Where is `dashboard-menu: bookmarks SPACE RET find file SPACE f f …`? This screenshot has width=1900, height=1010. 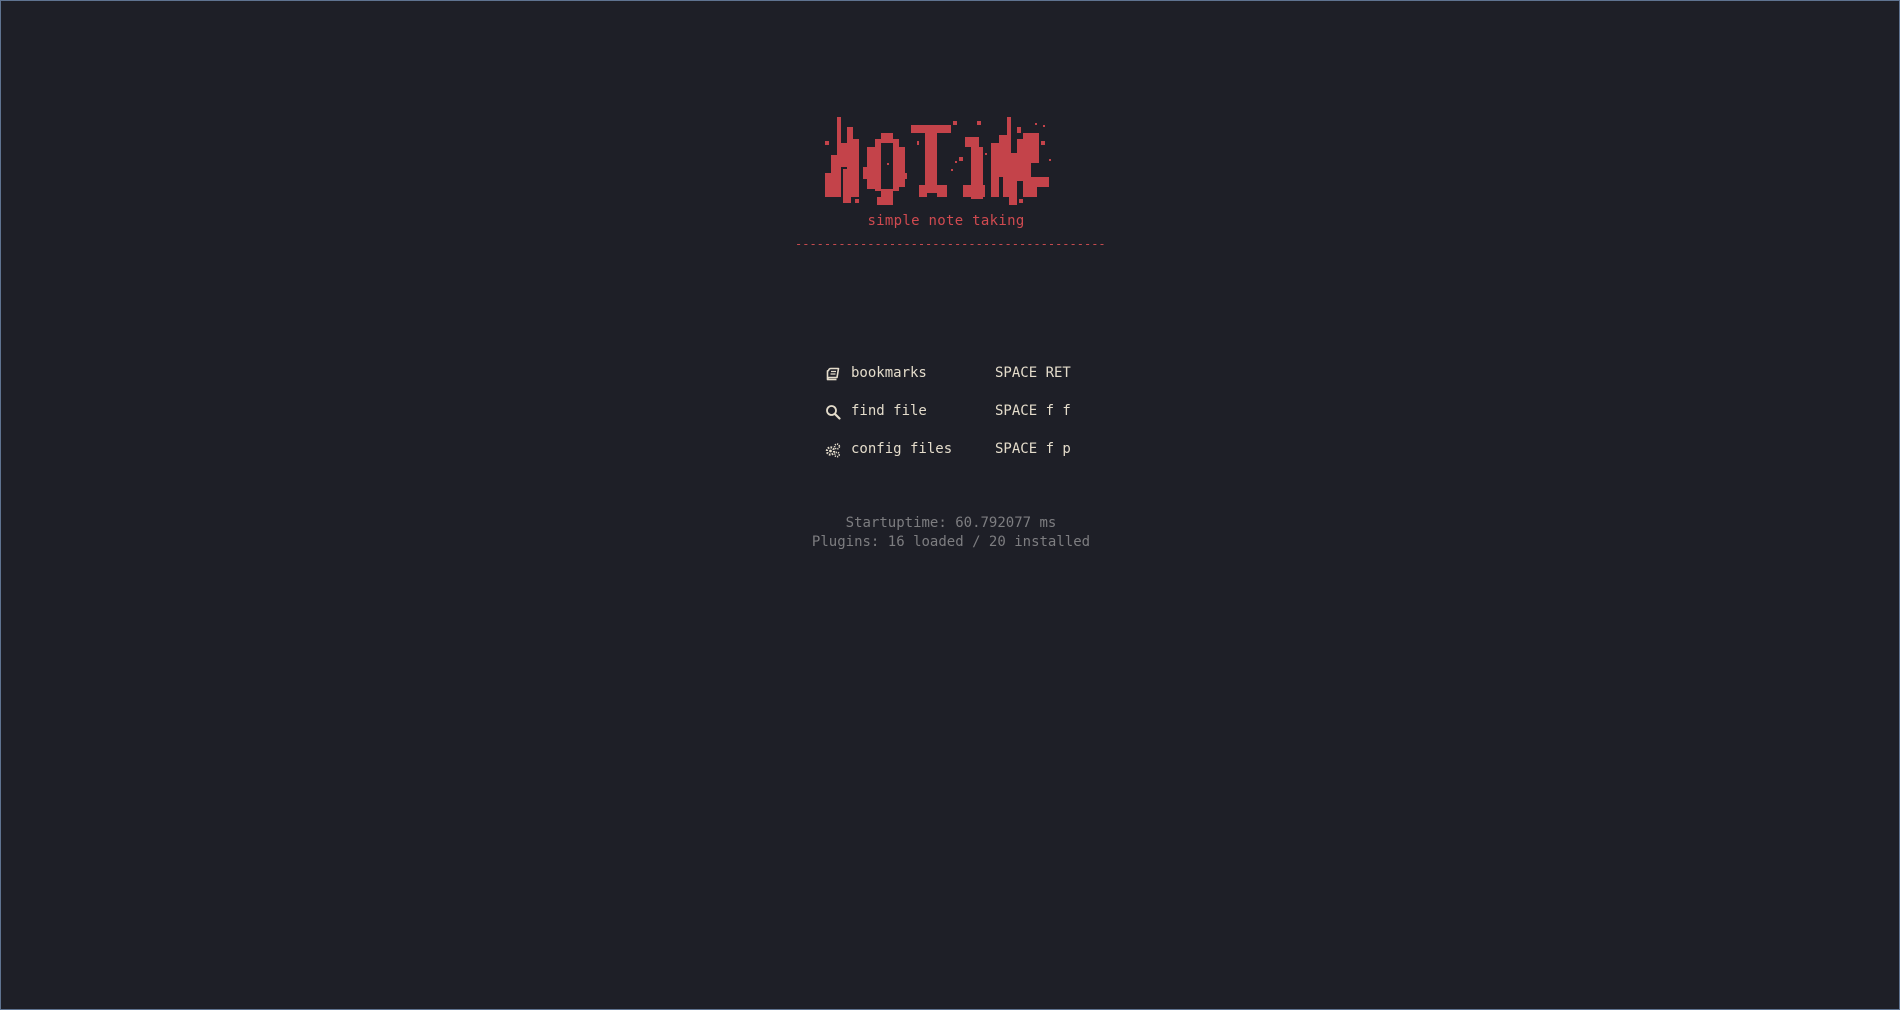 dashboard-menu: bookmarks SPACE RET find file SPACE f f … is located at coordinates (953, 420).